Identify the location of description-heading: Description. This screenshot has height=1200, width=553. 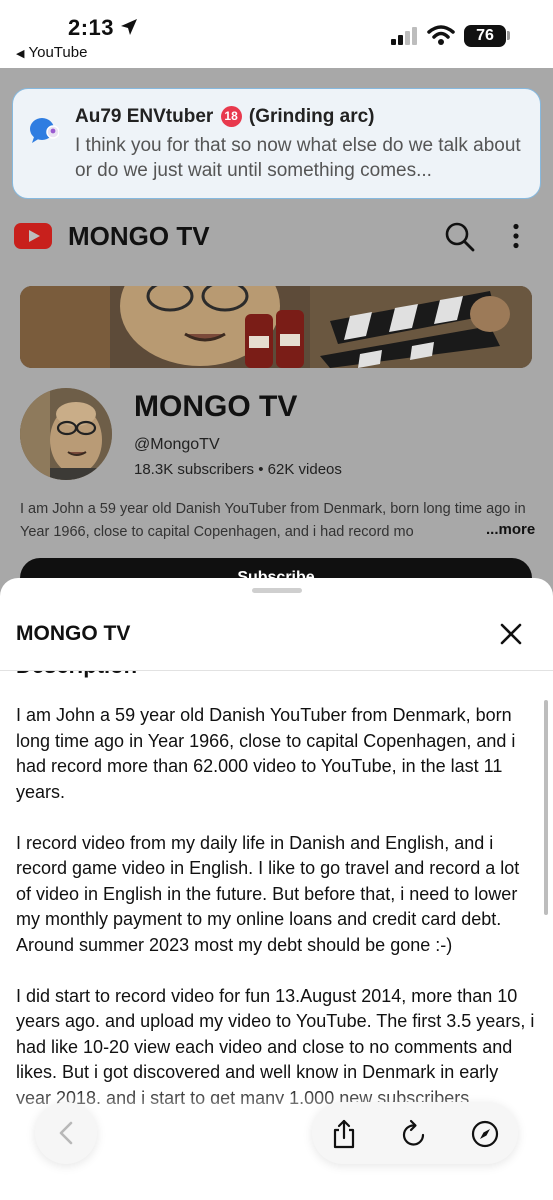
(76, 675).